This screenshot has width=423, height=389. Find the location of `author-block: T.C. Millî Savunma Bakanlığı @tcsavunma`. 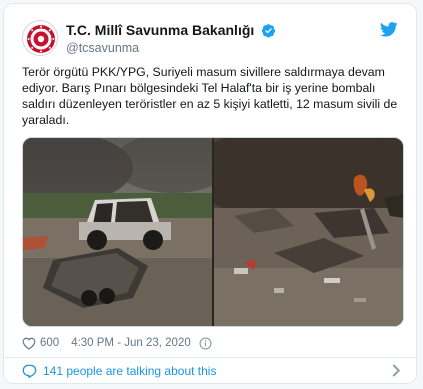

author-block: T.C. Millî Savunma Bakanlığı @tcsavunma is located at coordinates (171, 39).